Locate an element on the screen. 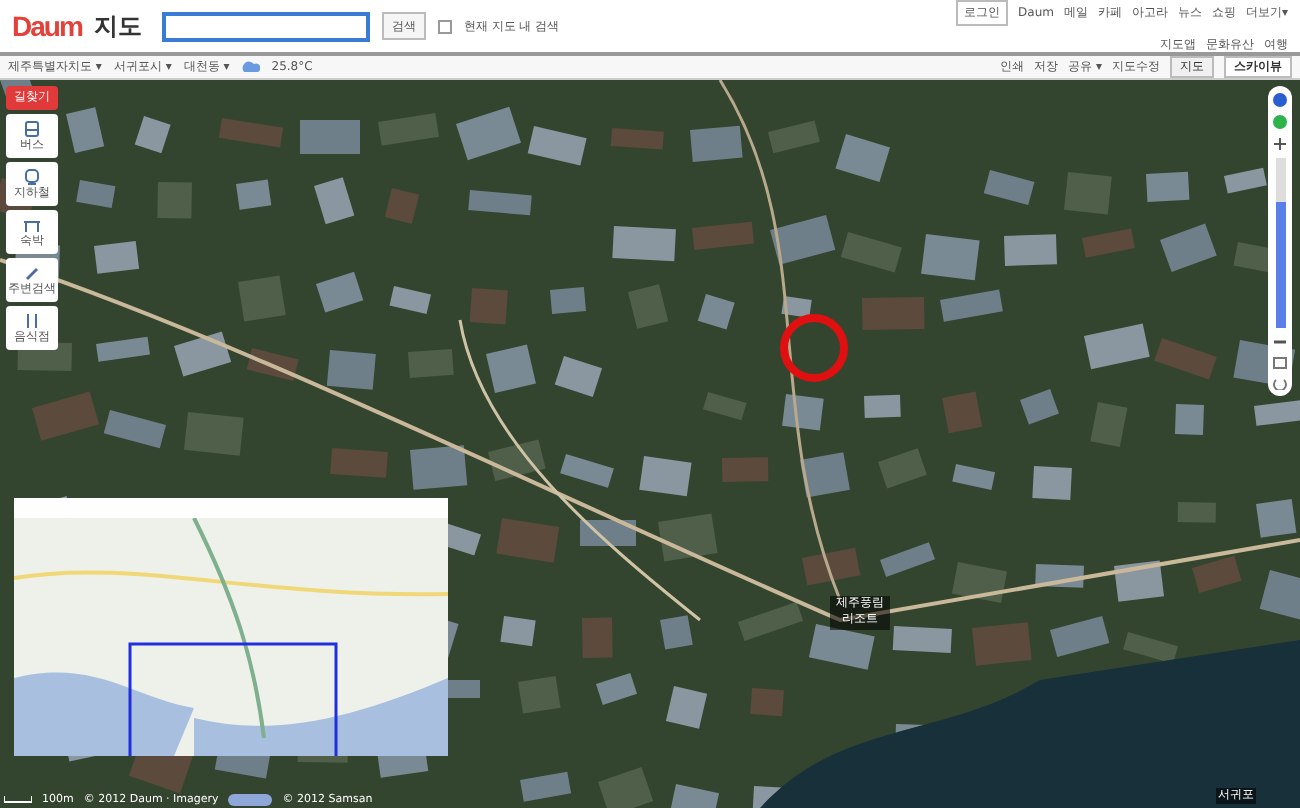 The image size is (1300, 808). logo: Daum is located at coordinates (47, 26).